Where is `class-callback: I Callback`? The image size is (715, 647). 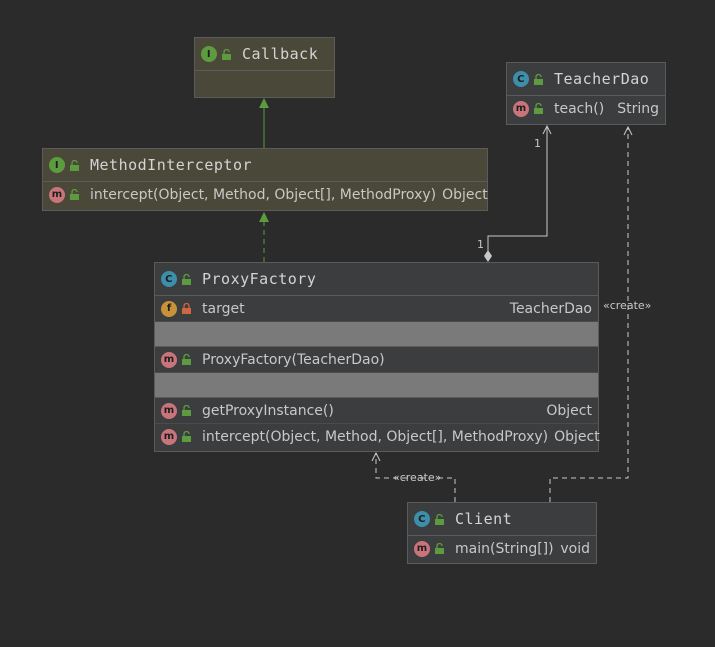
class-callback: I Callback is located at coordinates (264, 67).